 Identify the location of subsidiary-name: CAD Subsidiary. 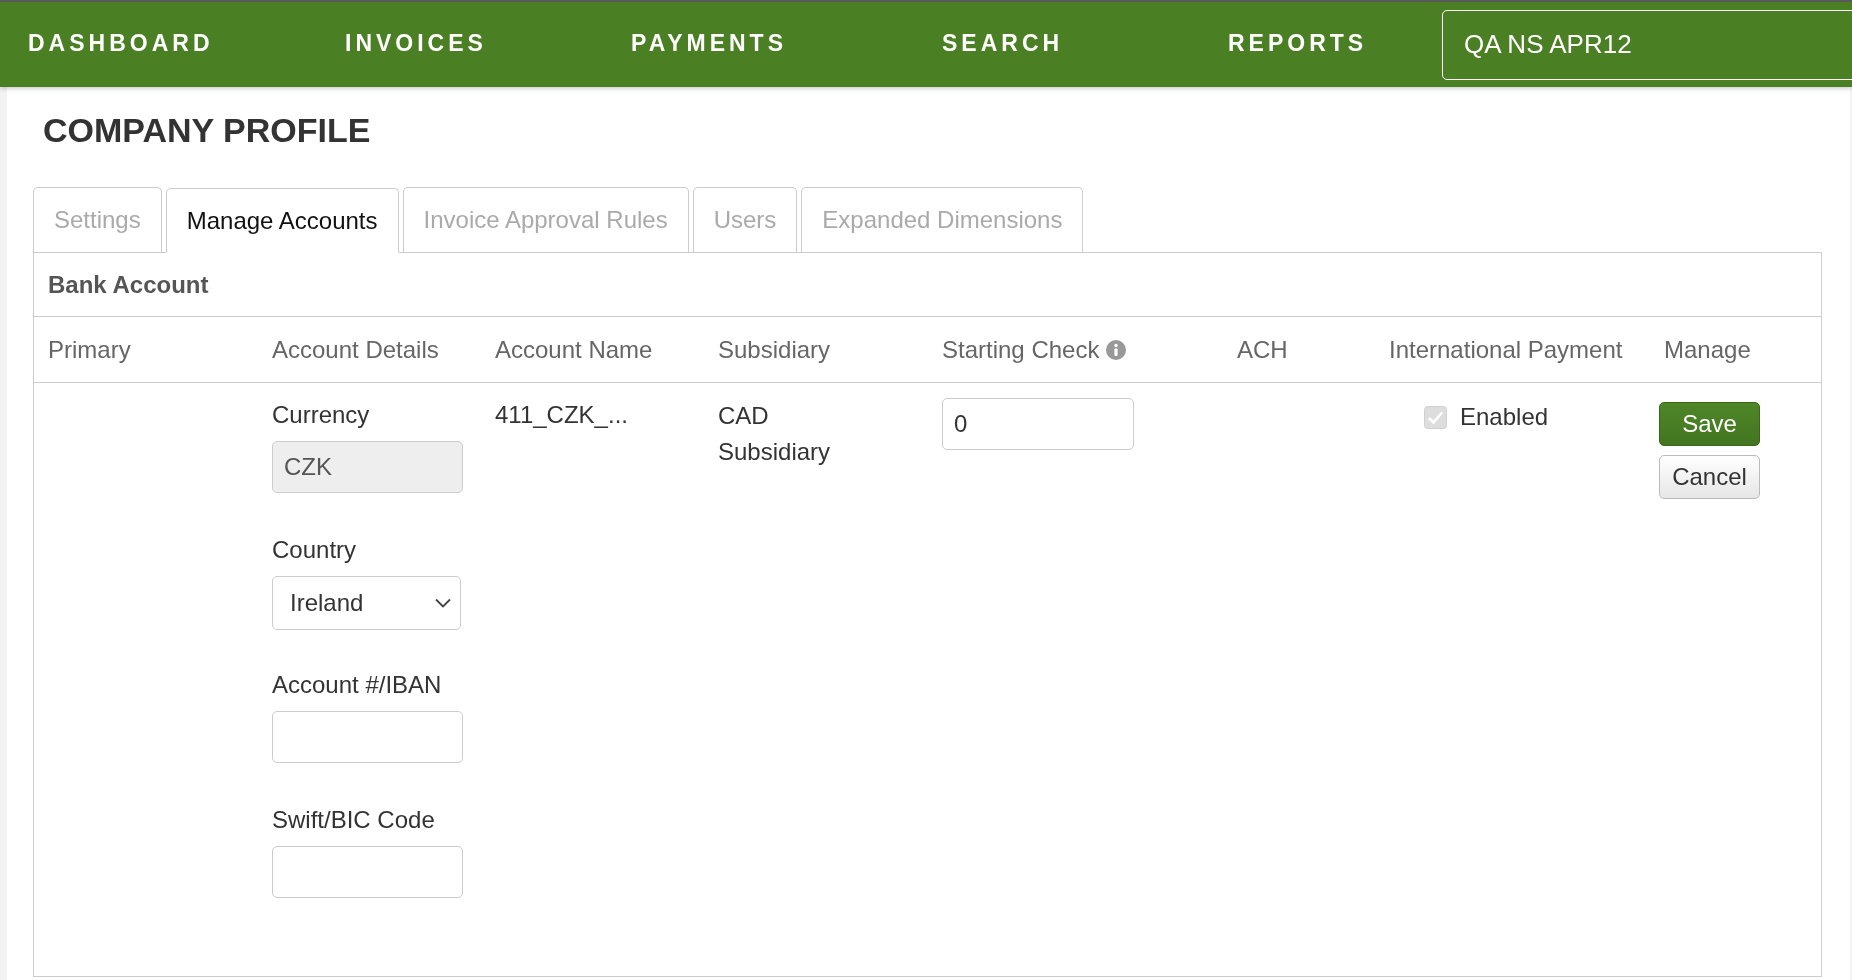
(775, 434).